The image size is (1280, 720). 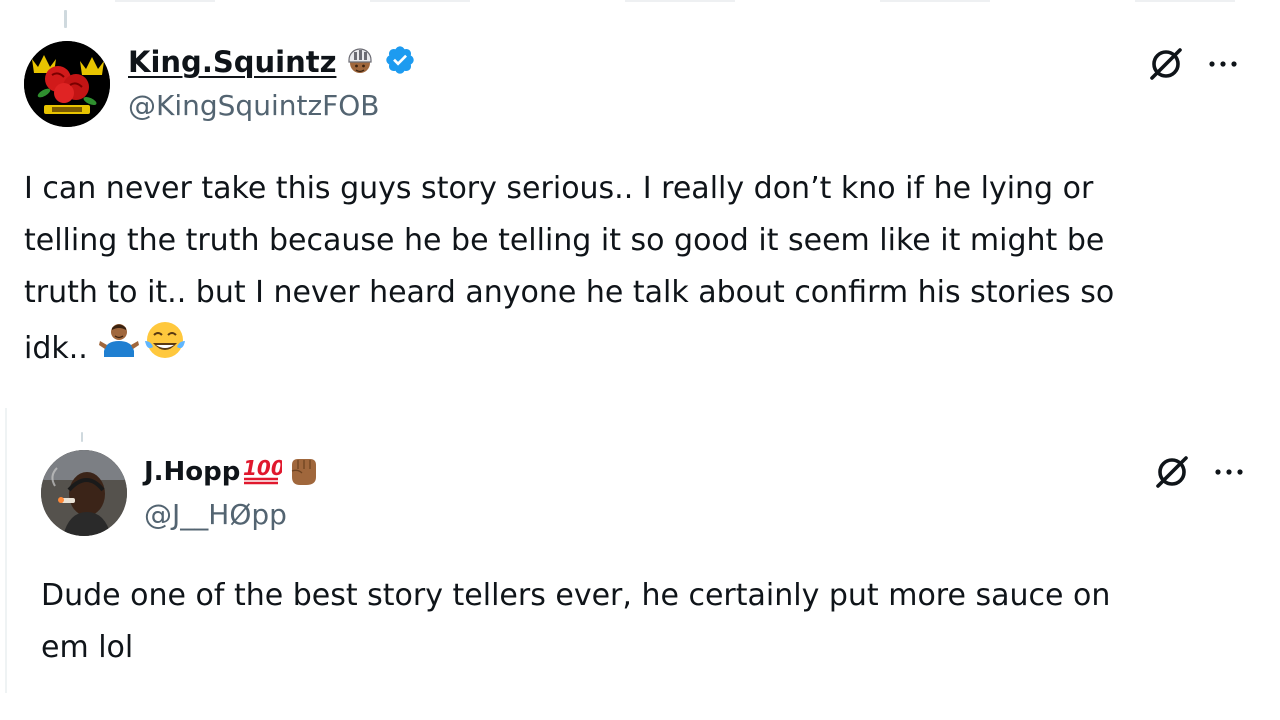 I want to click on avatar-logo-image, so click(x=67, y=84).